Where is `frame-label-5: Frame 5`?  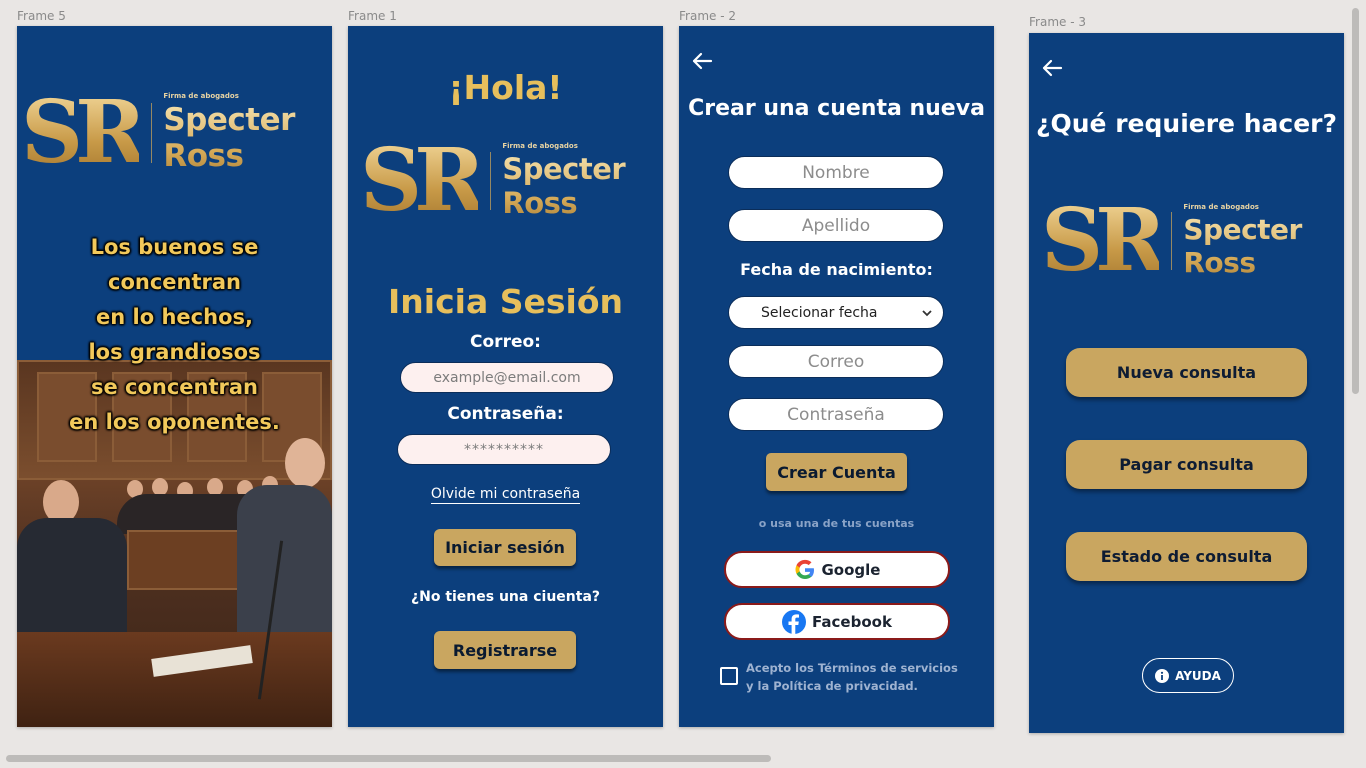
frame-label-5: Frame 5 is located at coordinates (41, 16).